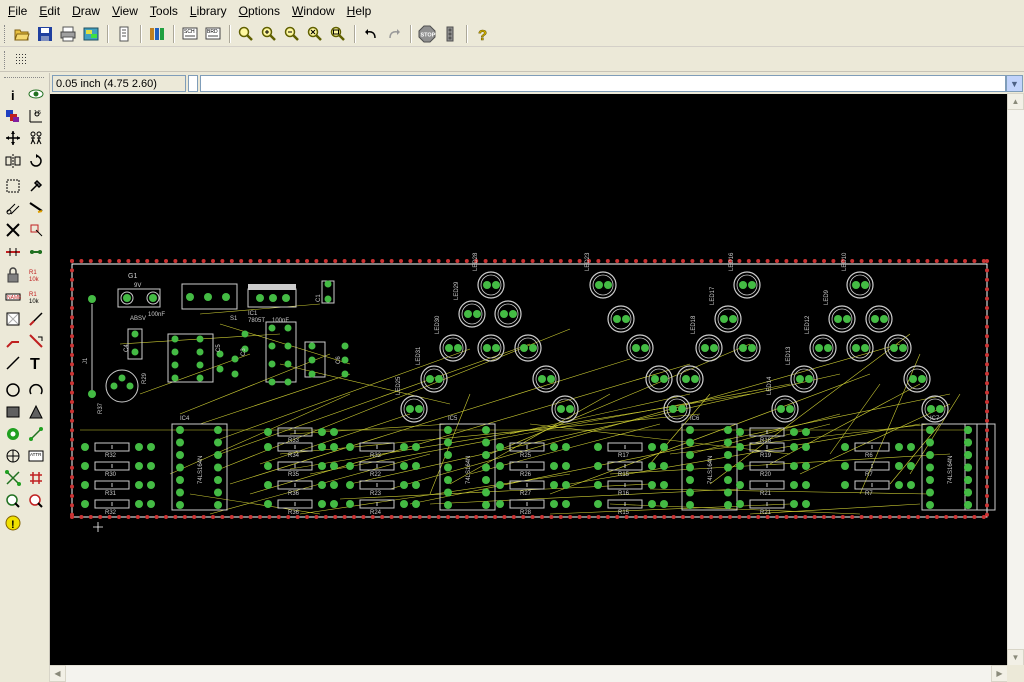 The height and width of the screenshot is (682, 1024). What do you see at coordinates (13, 523) in the screenshot?
I see `errors-icon: !` at bounding box center [13, 523].